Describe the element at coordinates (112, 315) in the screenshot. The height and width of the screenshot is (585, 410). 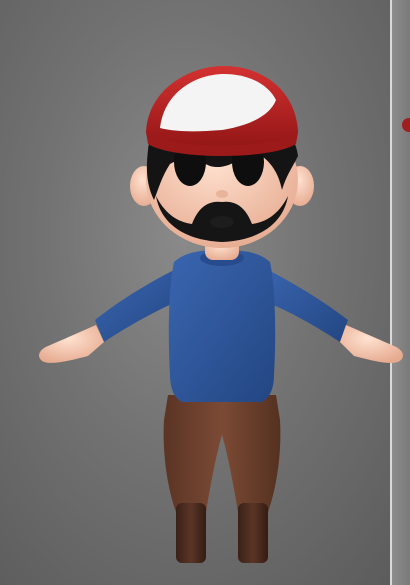
I see `left-arm` at that location.